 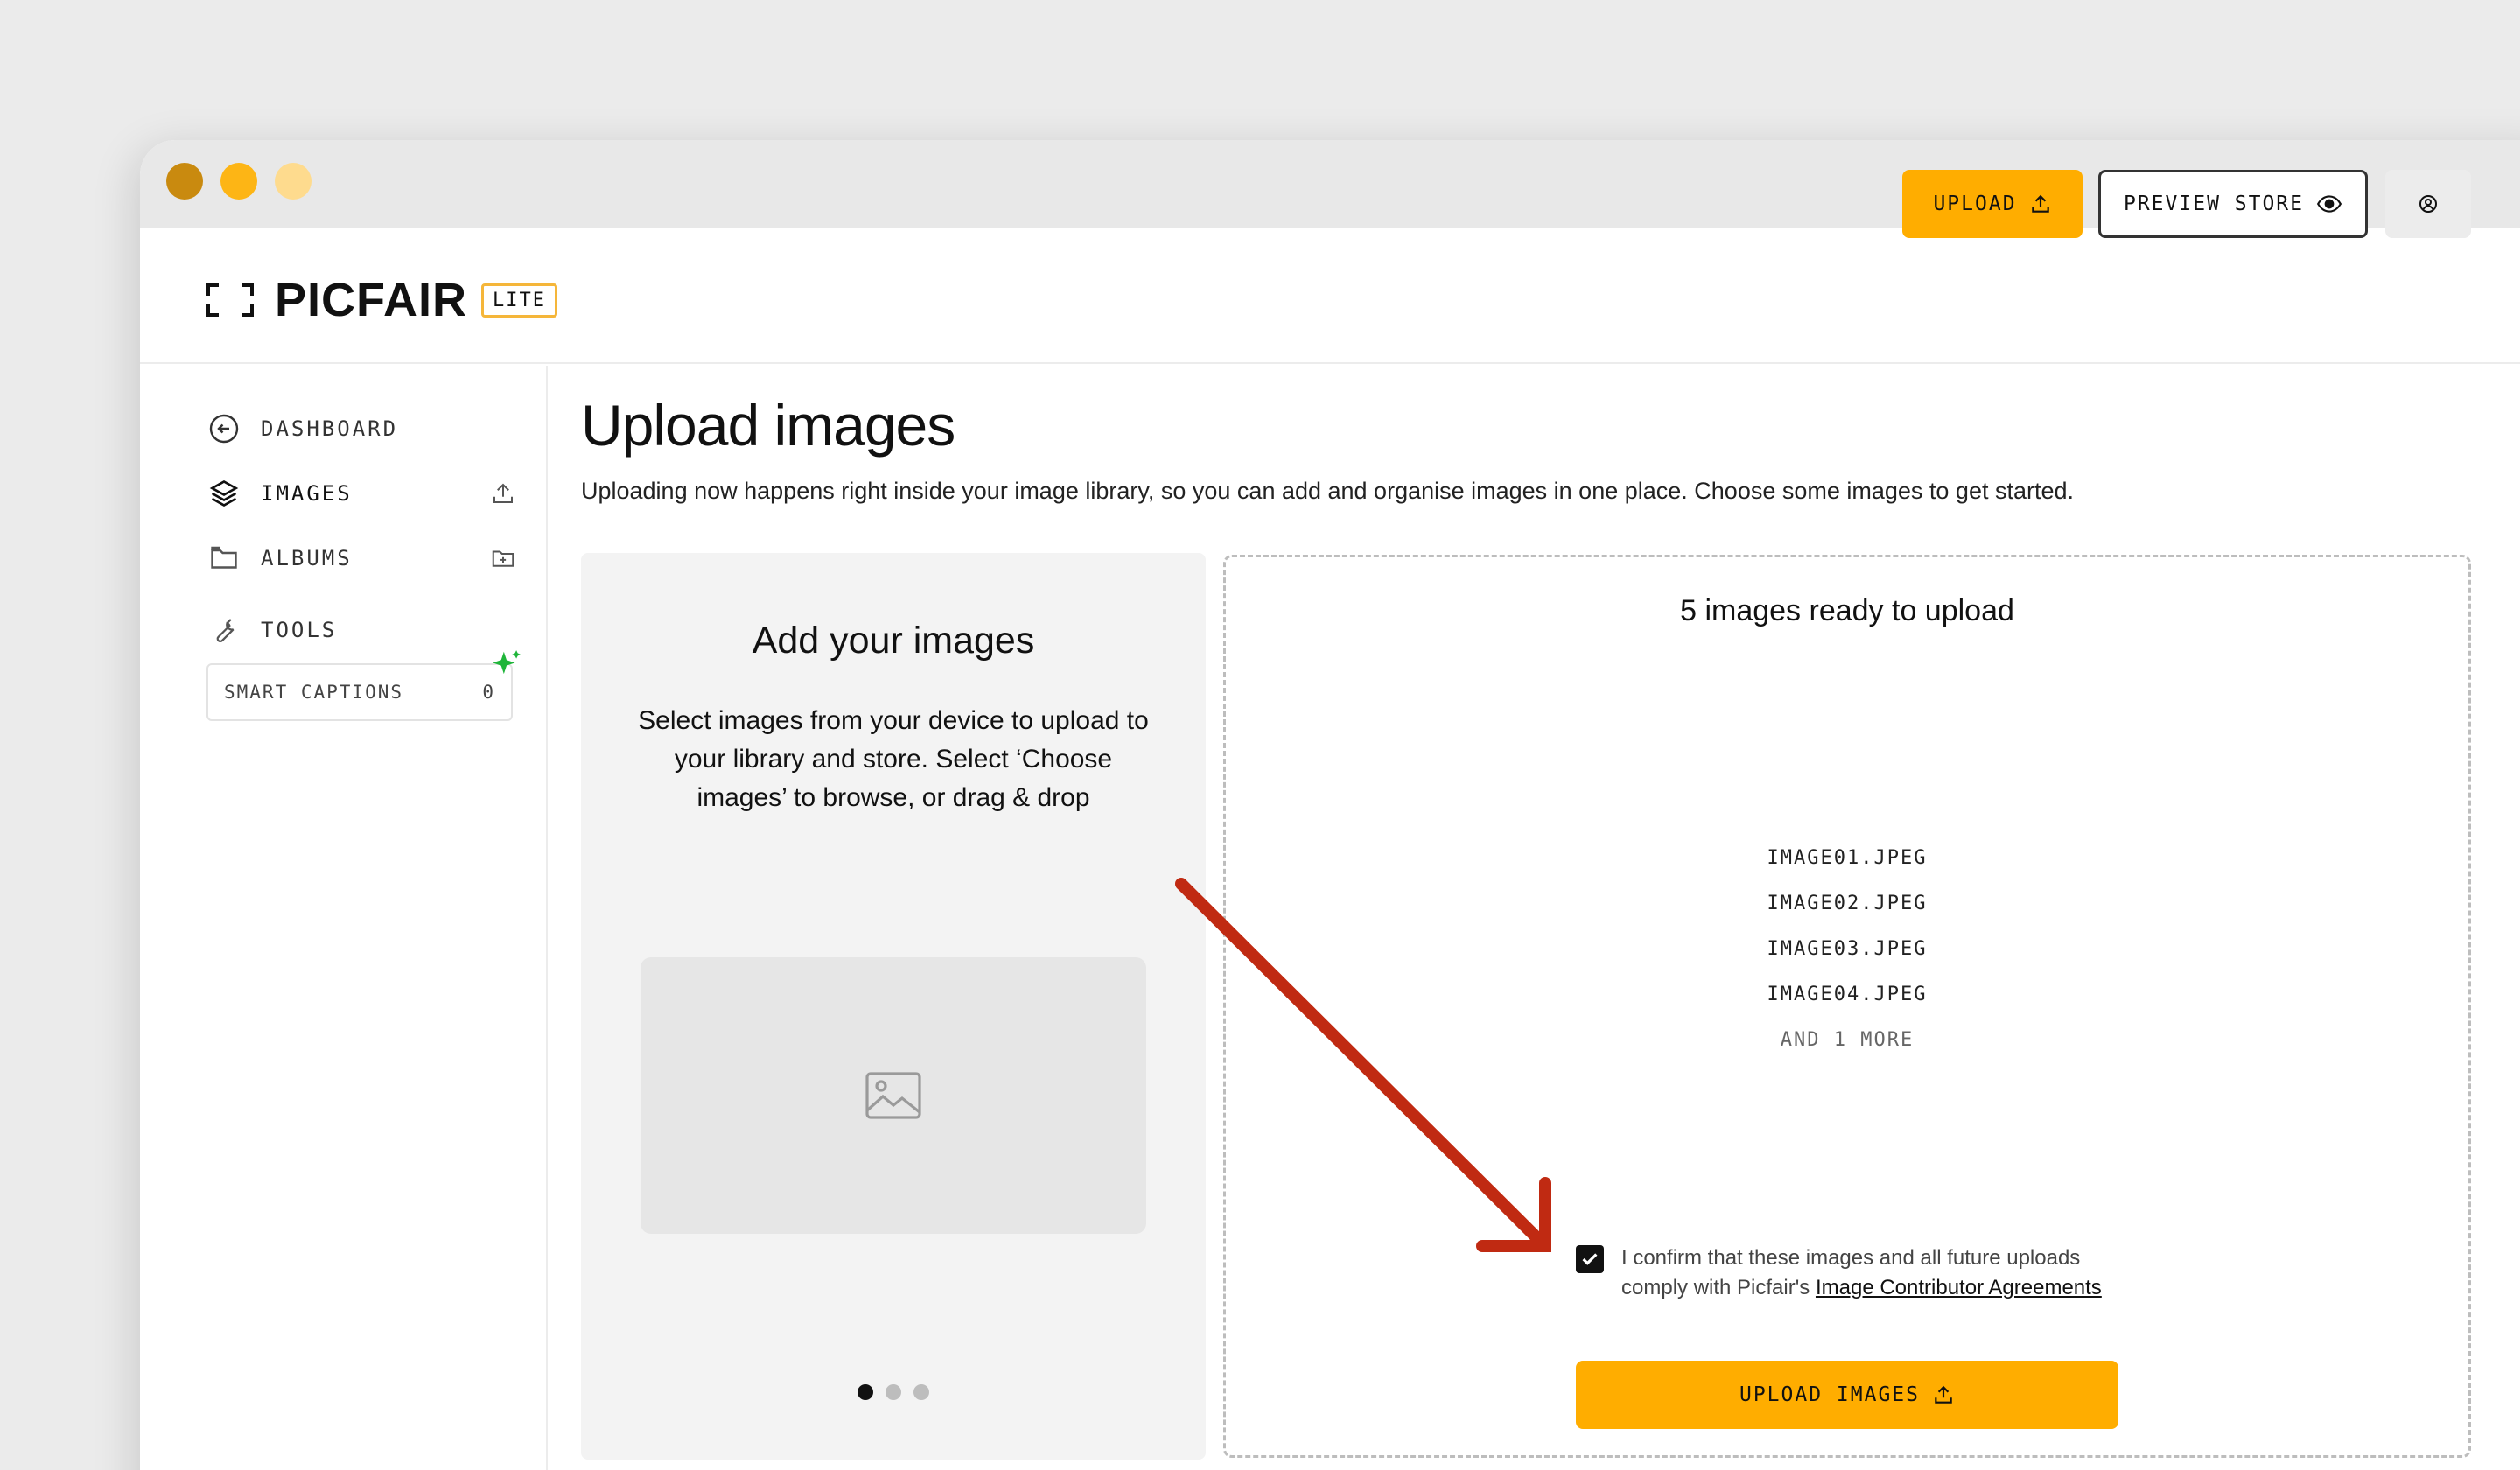 I want to click on arrow-left-circle-icon, so click(x=224, y=428).